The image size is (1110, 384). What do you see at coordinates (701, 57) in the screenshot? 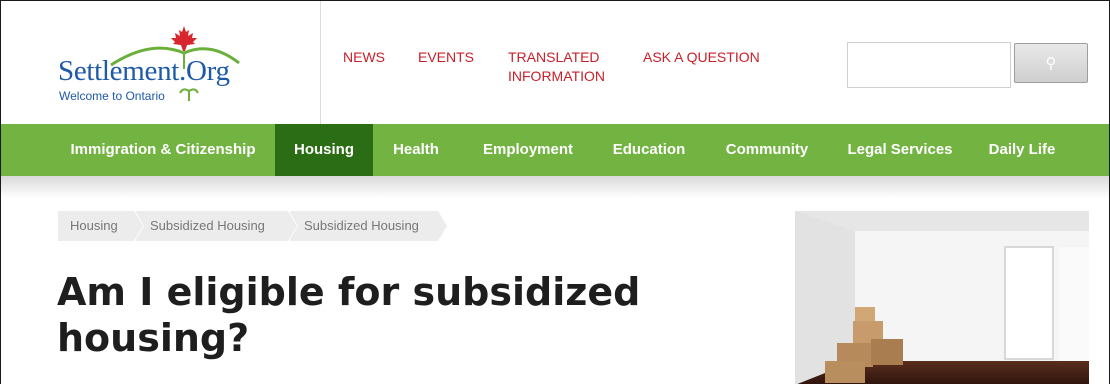
I see `nav-ask-a-question-link: ASK A QUESTION` at bounding box center [701, 57].